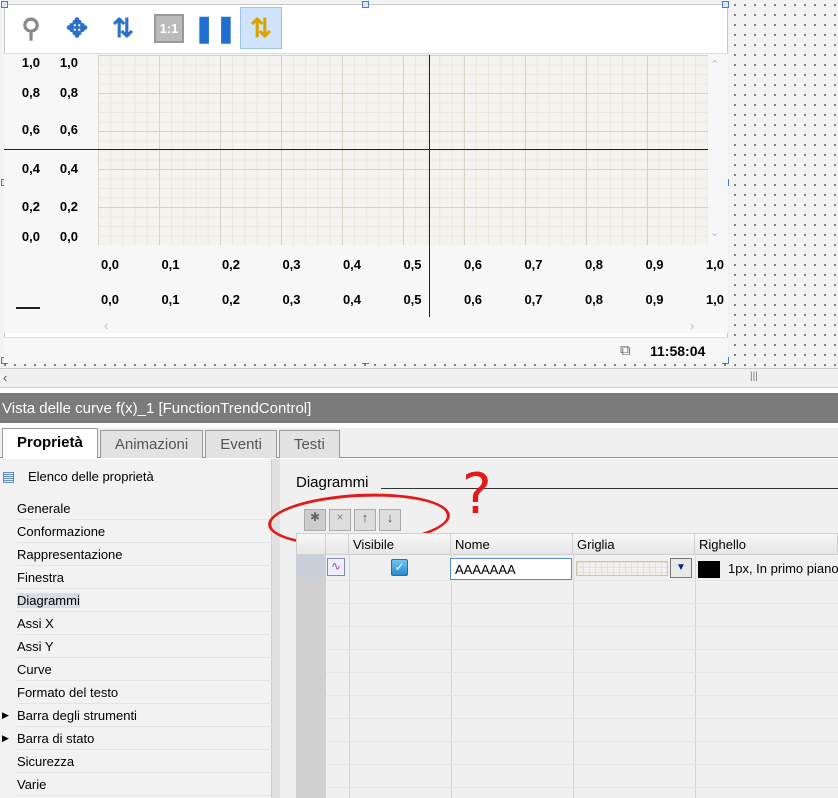  What do you see at coordinates (144, 508) in the screenshot?
I see `property-item: Generale` at bounding box center [144, 508].